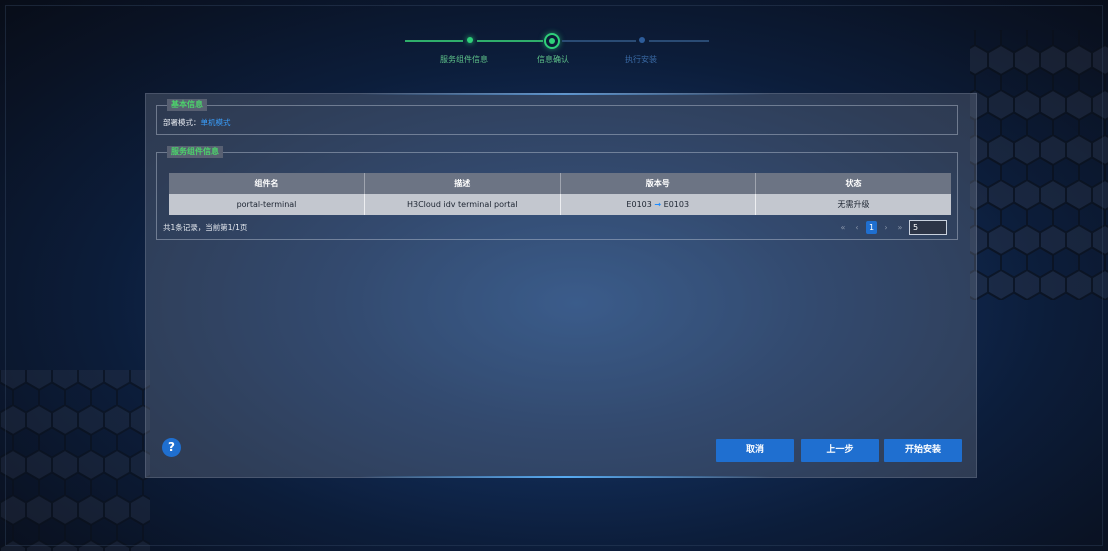  What do you see at coordinates (639, 204) in the screenshot?
I see `version-from: E0103` at bounding box center [639, 204].